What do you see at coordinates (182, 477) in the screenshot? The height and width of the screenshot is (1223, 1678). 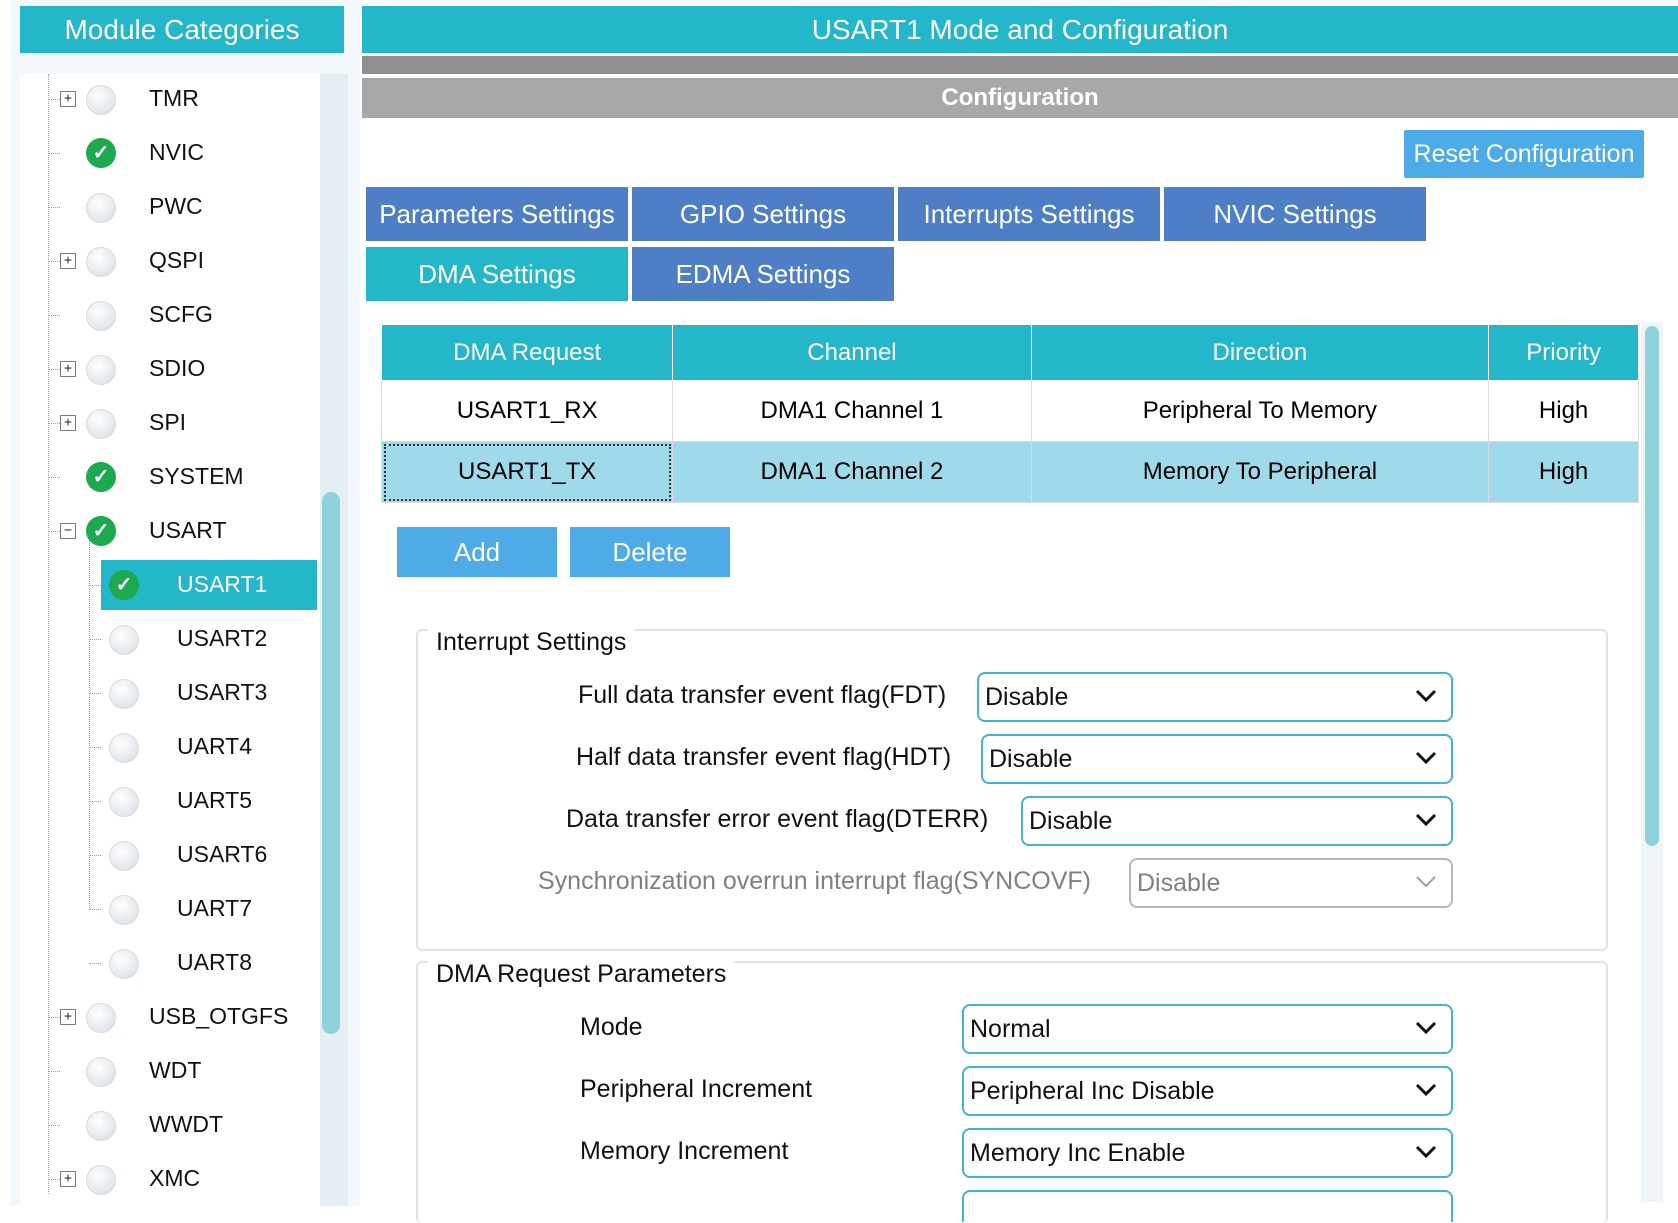 I see `tree-item-system: ✓ SYSTEM` at bounding box center [182, 477].